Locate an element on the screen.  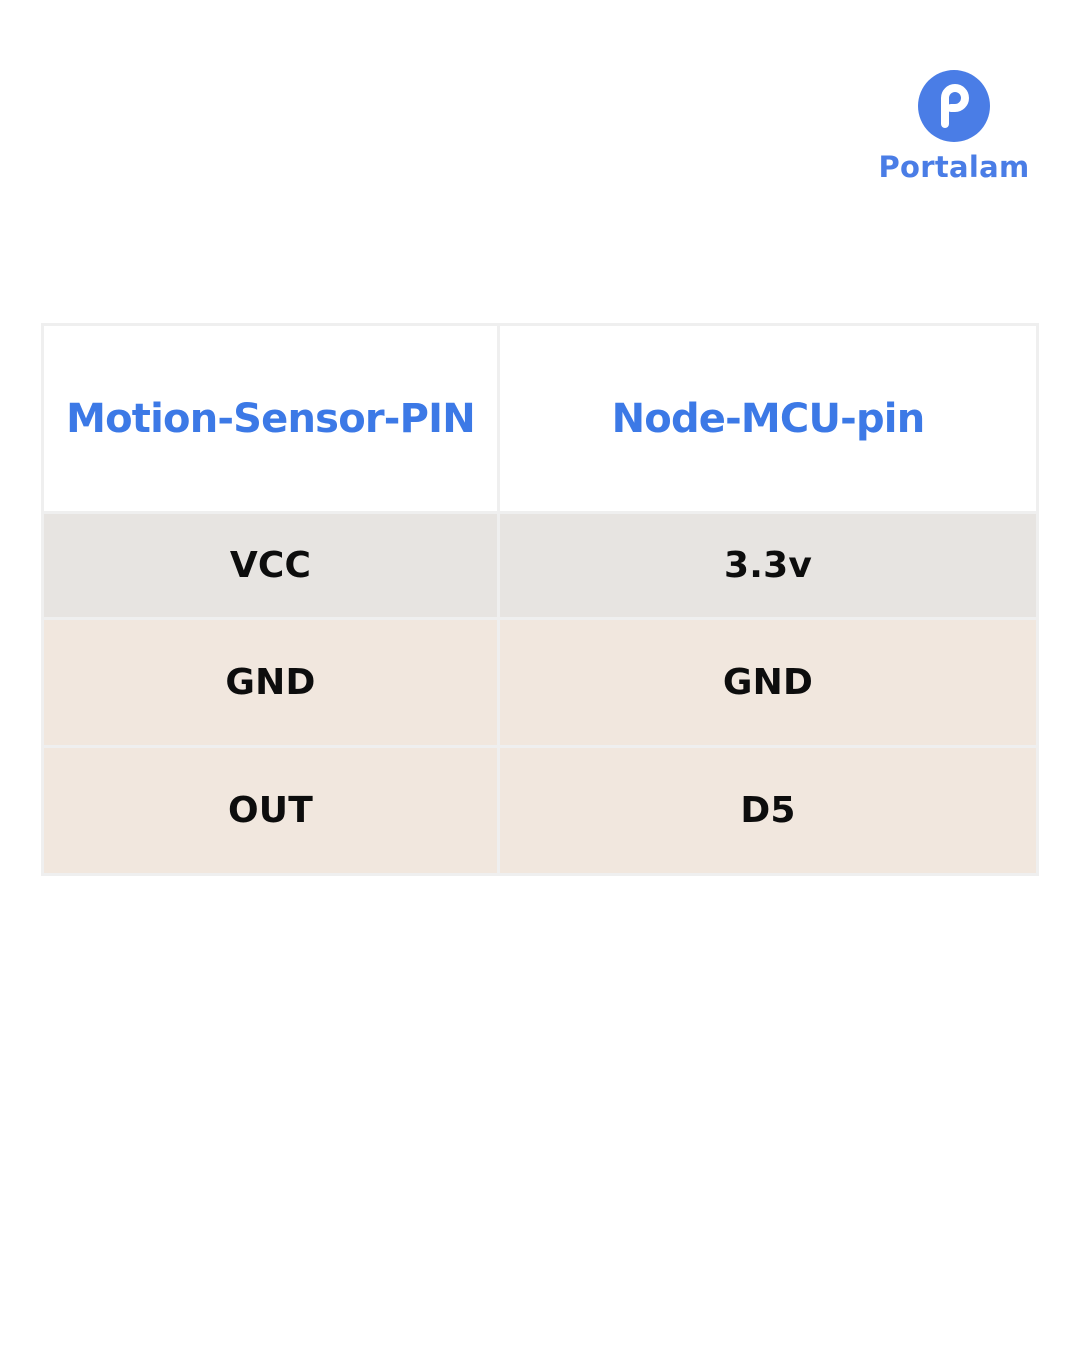
brand-name: Portalam is located at coordinates (954, 167).